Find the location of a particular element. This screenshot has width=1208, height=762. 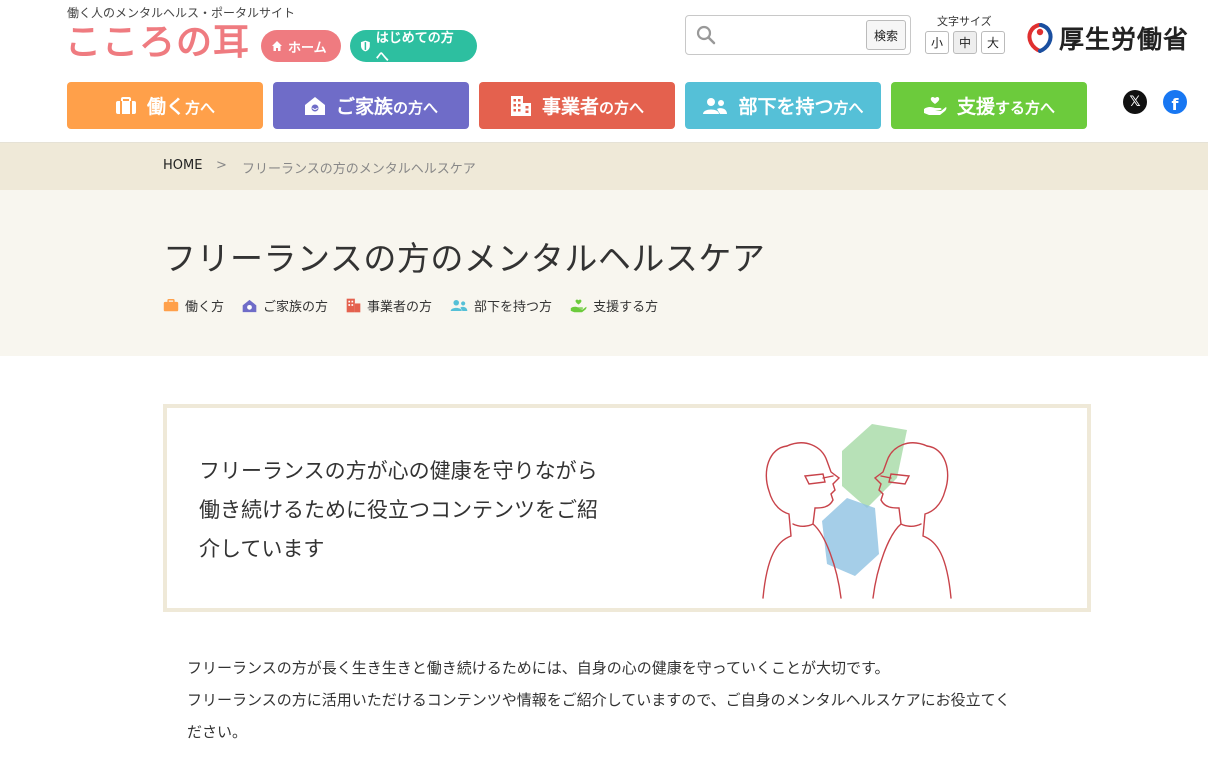

intro-line: ださい。 is located at coordinates (217, 732).